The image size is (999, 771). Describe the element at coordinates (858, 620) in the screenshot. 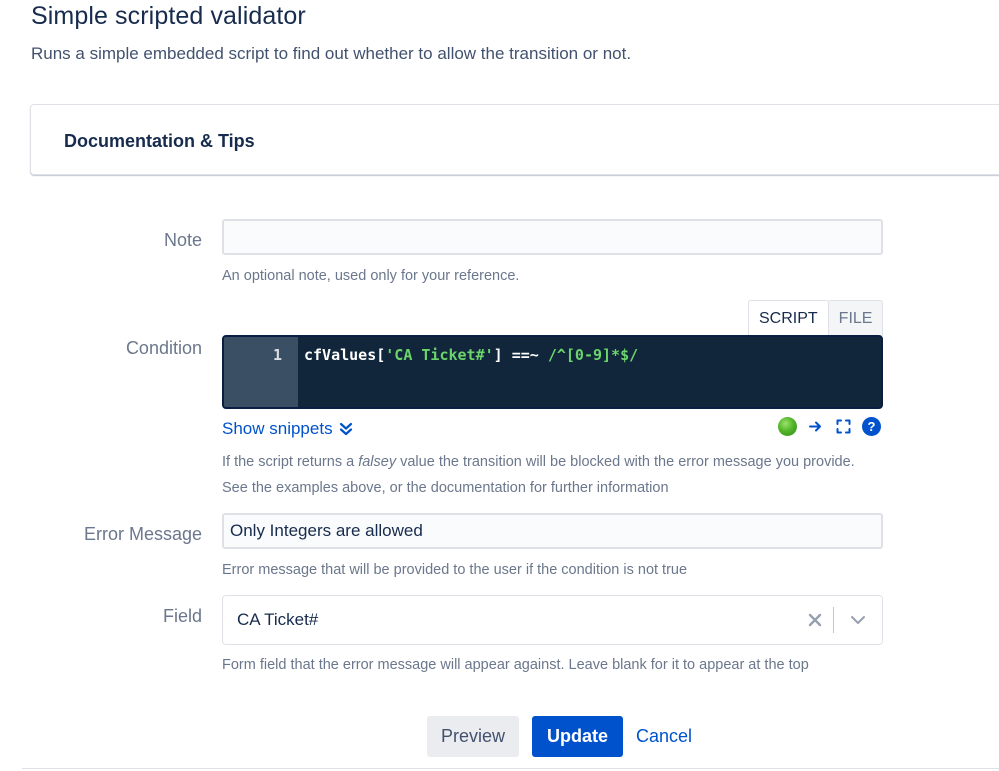

I see `chevron-down-icon` at that location.